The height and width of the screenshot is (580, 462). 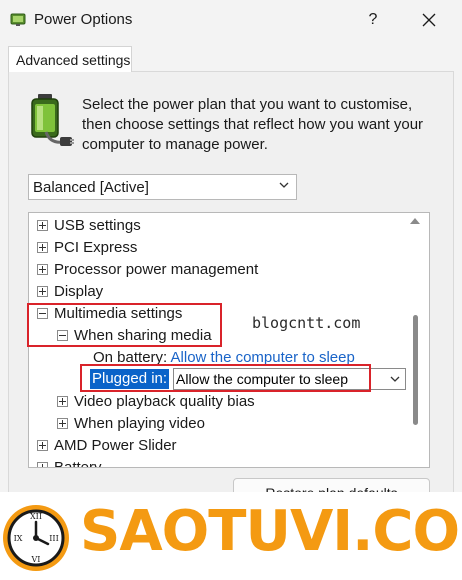 I want to click on tree-item-battery: Battery, so click(x=69, y=462).